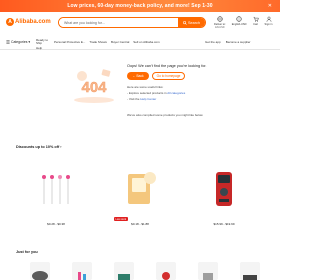 This screenshot has width=320, height=280. What do you see at coordinates (176, 93) in the screenshot?
I see `all-categories-link: All categories` at bounding box center [176, 93].